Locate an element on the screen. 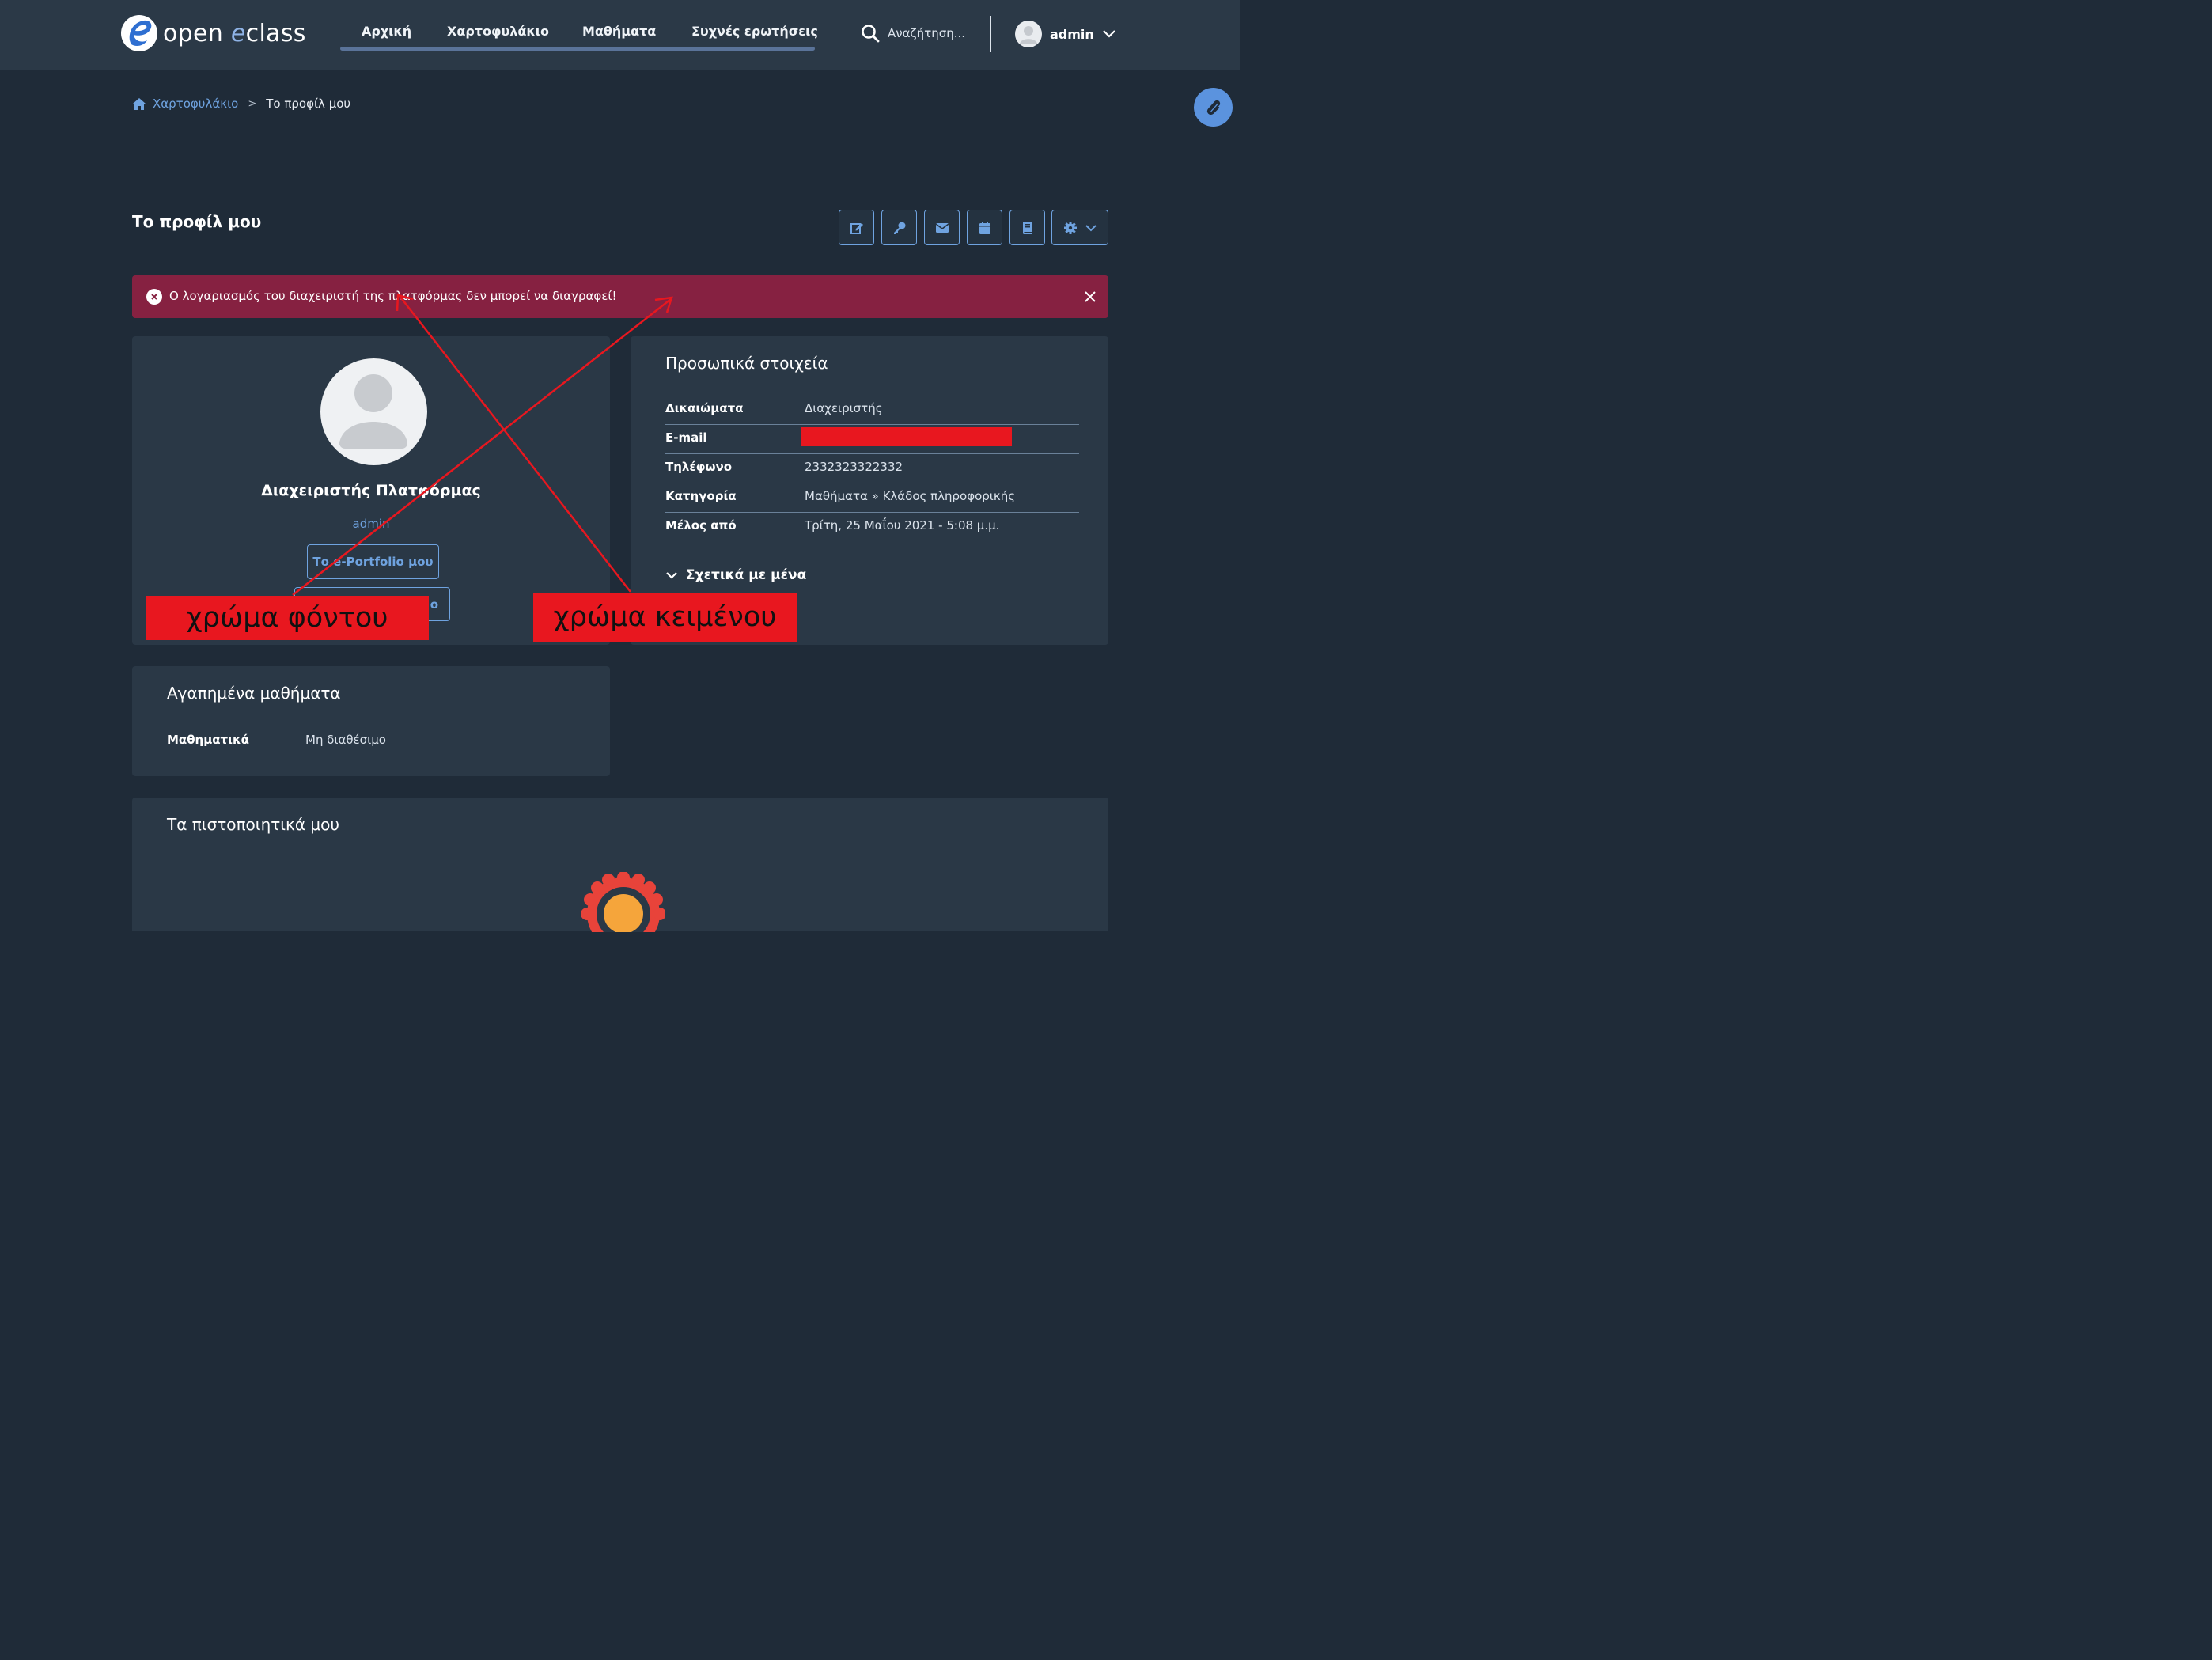 The width and height of the screenshot is (2212, 1660). change-password-button is located at coordinates (899, 227).